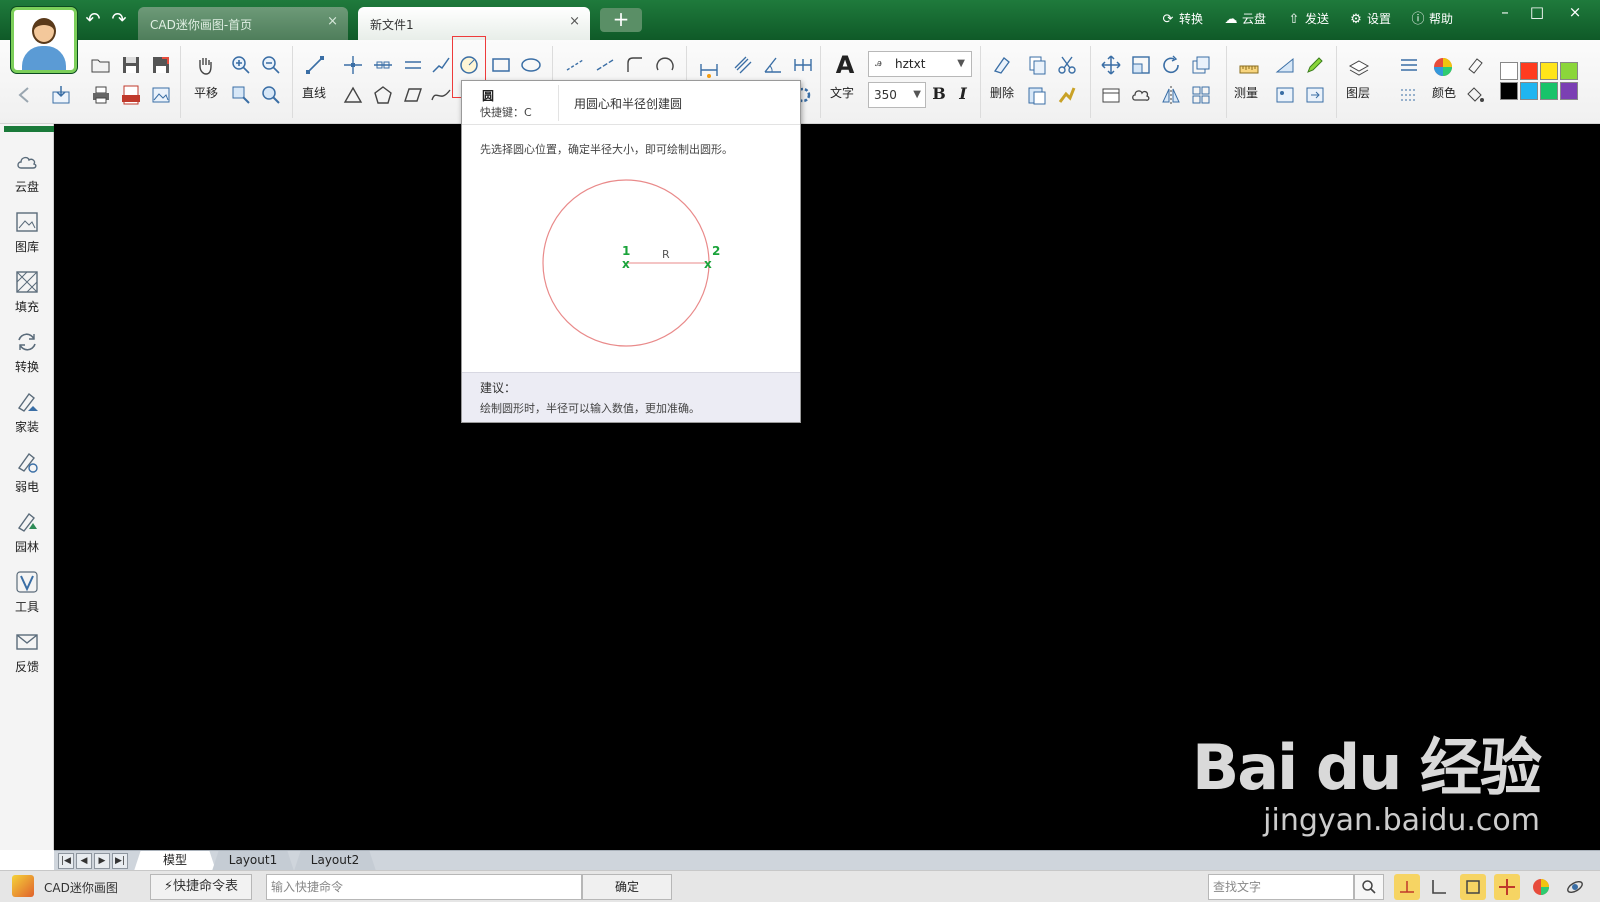  What do you see at coordinates (271, 65) in the screenshot?
I see `zoom-out-icon` at bounding box center [271, 65].